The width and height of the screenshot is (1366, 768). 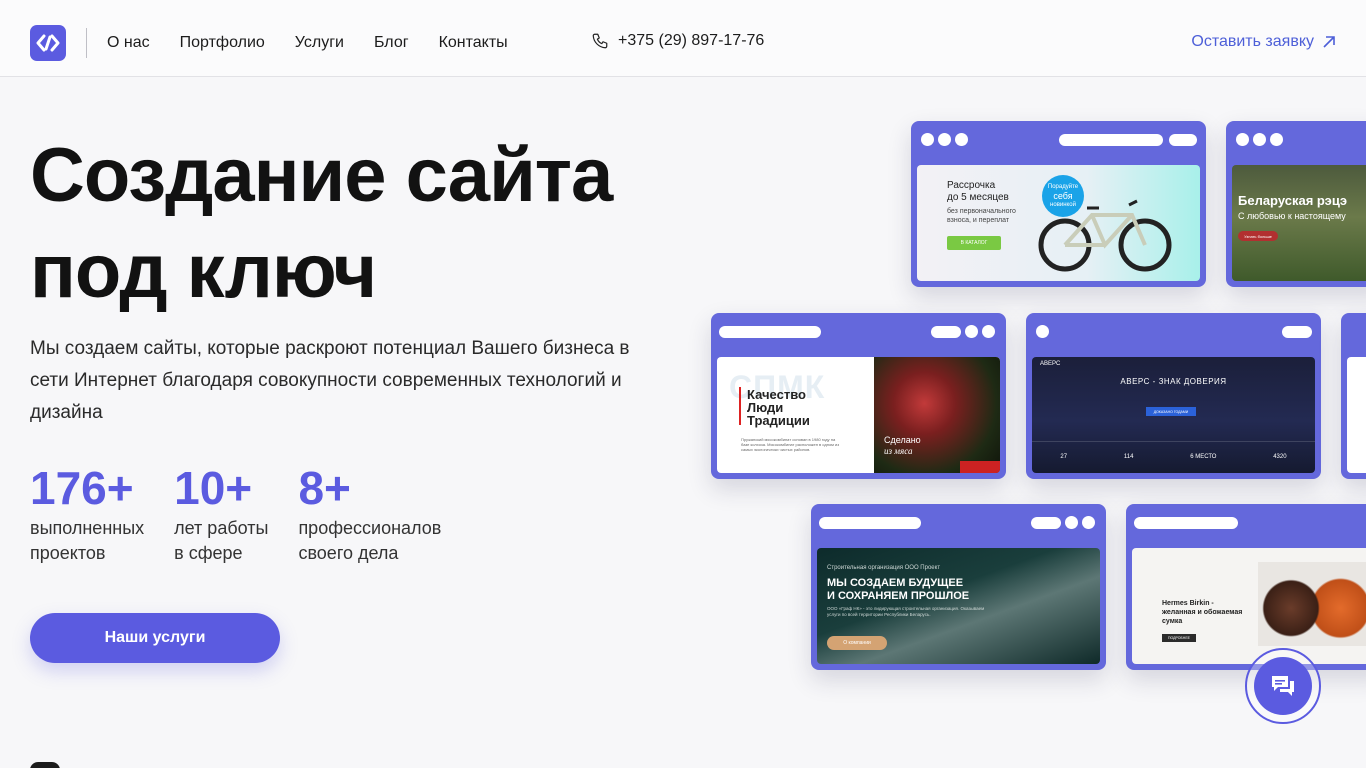 I want to click on chat-button, so click(x=1283, y=686).